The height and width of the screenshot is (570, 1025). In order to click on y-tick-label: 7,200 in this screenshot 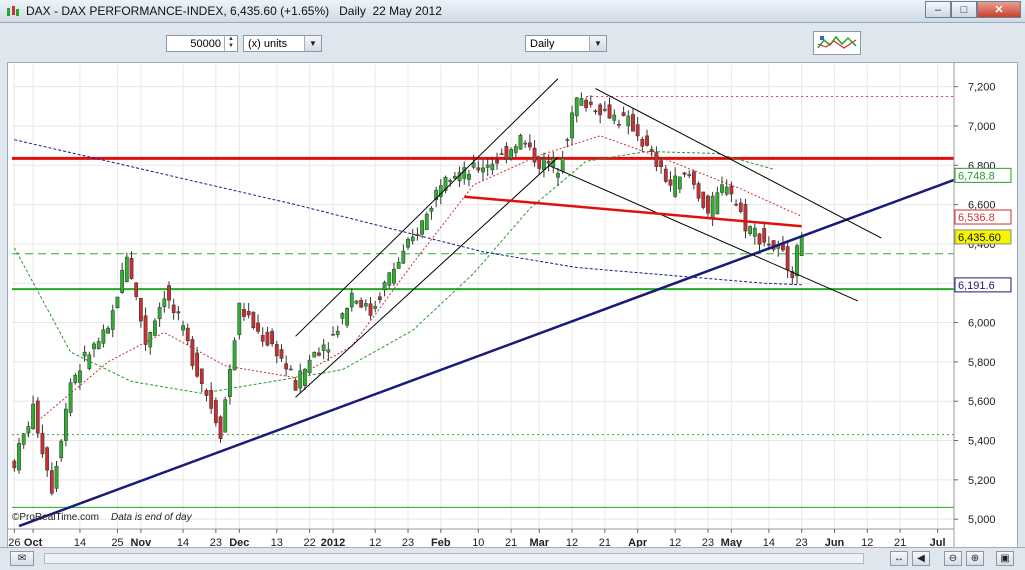, I will do `click(982, 88)`.